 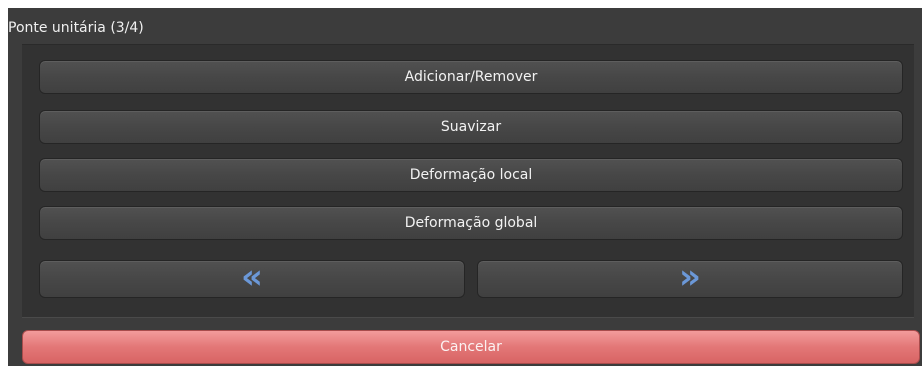 What do you see at coordinates (471, 77) in the screenshot?
I see `add-remove-button: Adicionar/Remover` at bounding box center [471, 77].